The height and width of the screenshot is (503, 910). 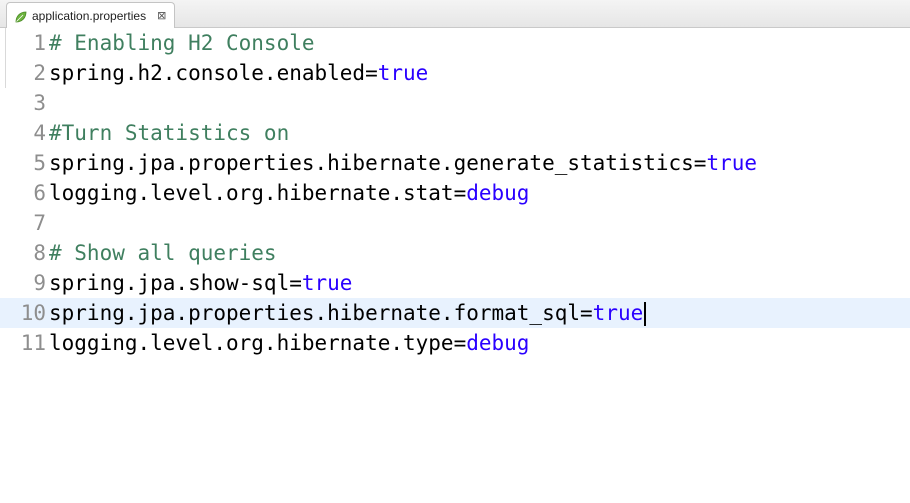 I want to click on code-line-6: 6 logging.level.org.hibernate.stat=debug, so click(x=455, y=193).